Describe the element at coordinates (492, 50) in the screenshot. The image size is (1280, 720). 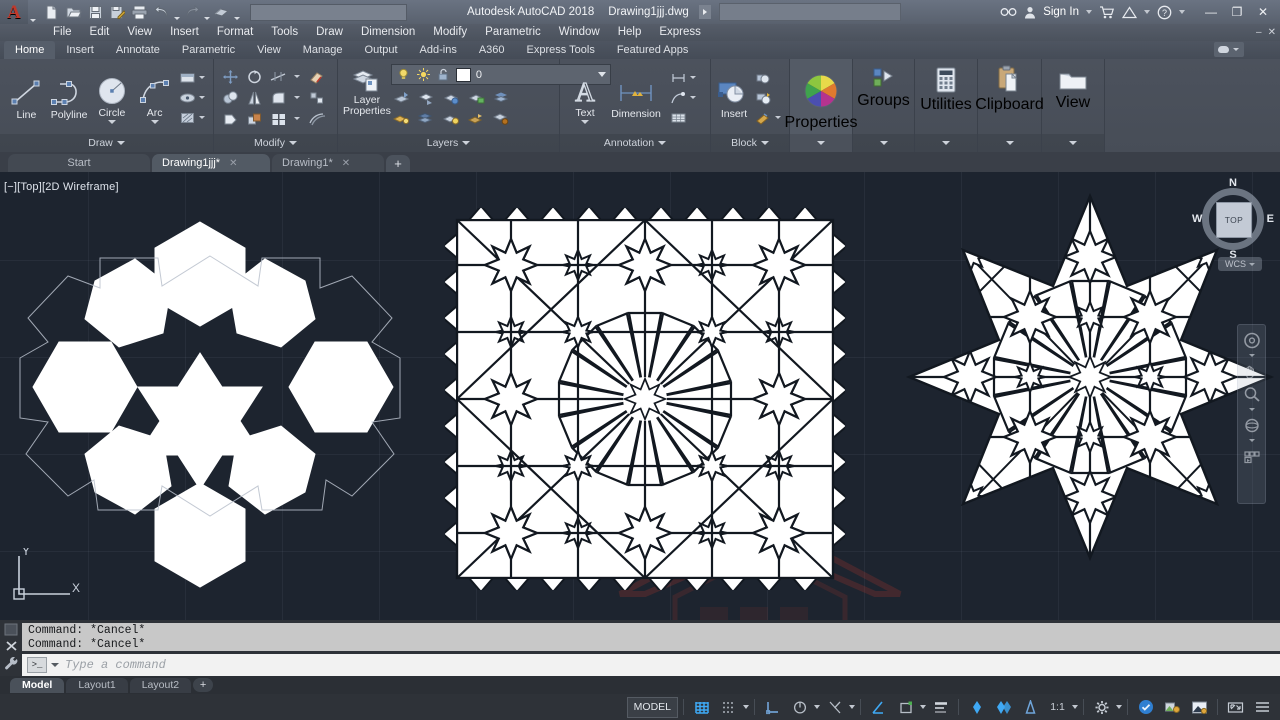
I see `tab-a360: A360` at that location.